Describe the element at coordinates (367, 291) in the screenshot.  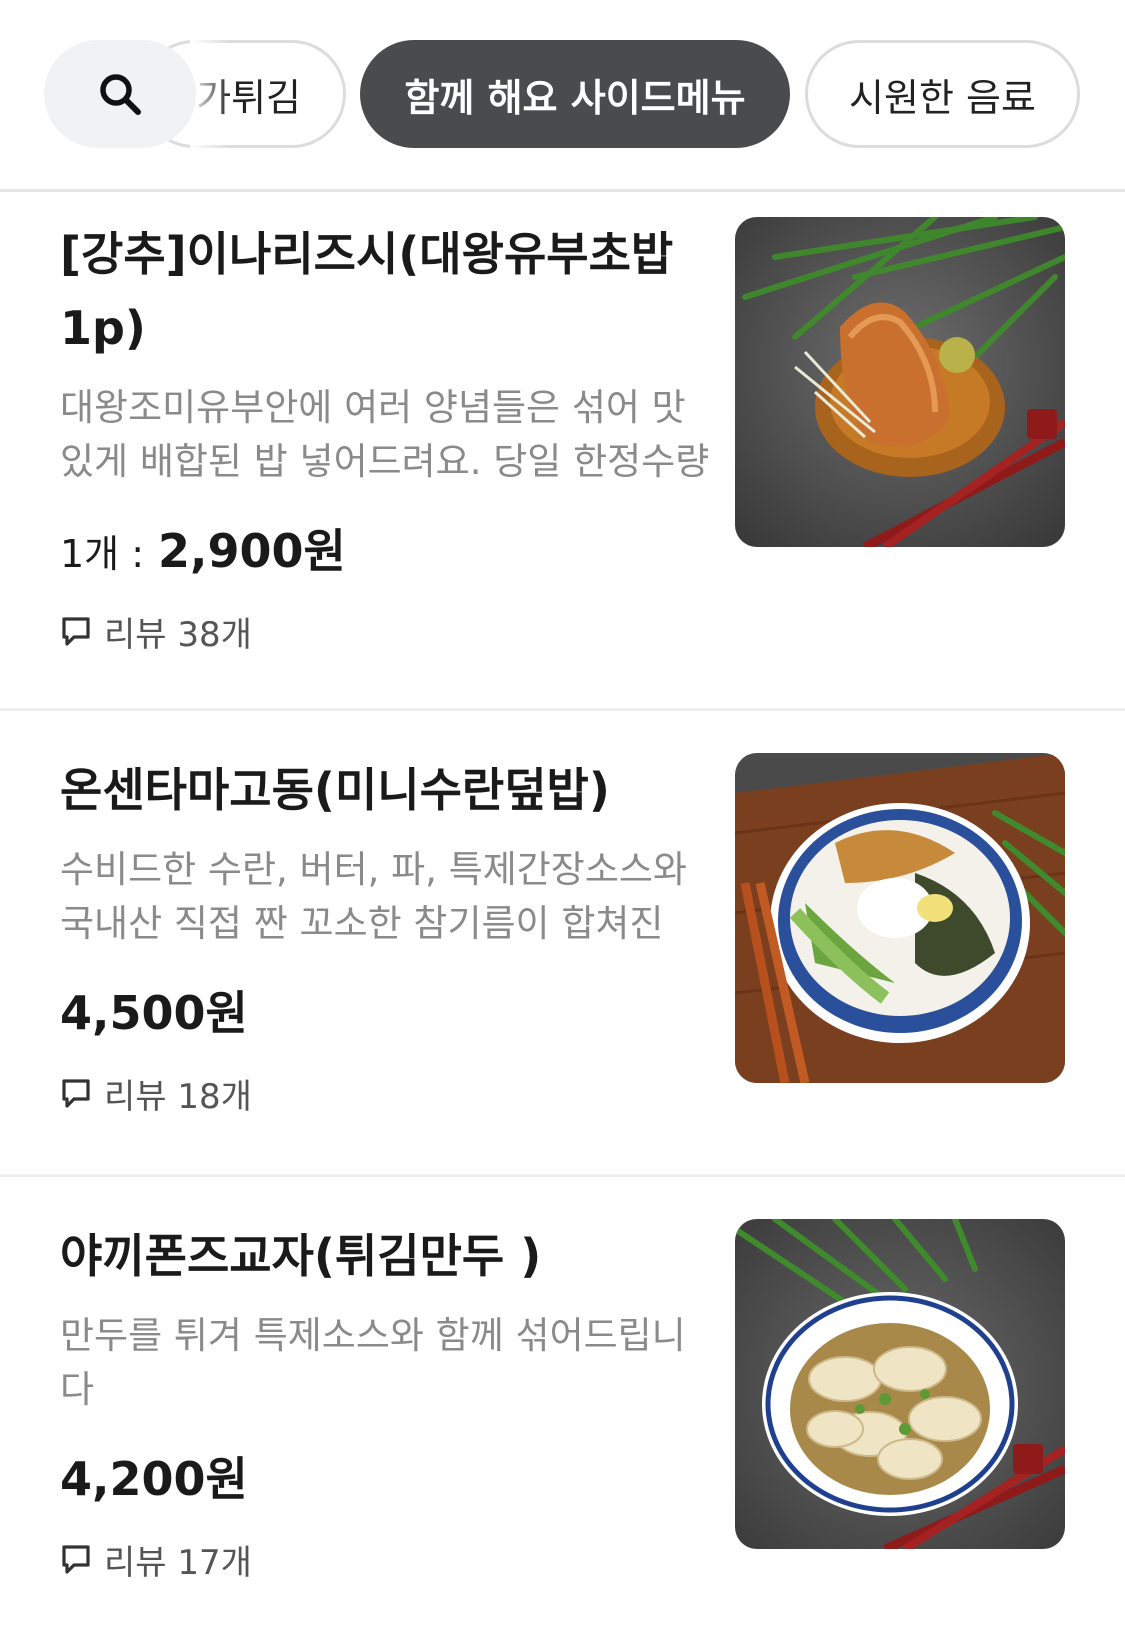
I see `menu-item-name: [강추]이나리즈시(대왕유부초밥1p)` at that location.